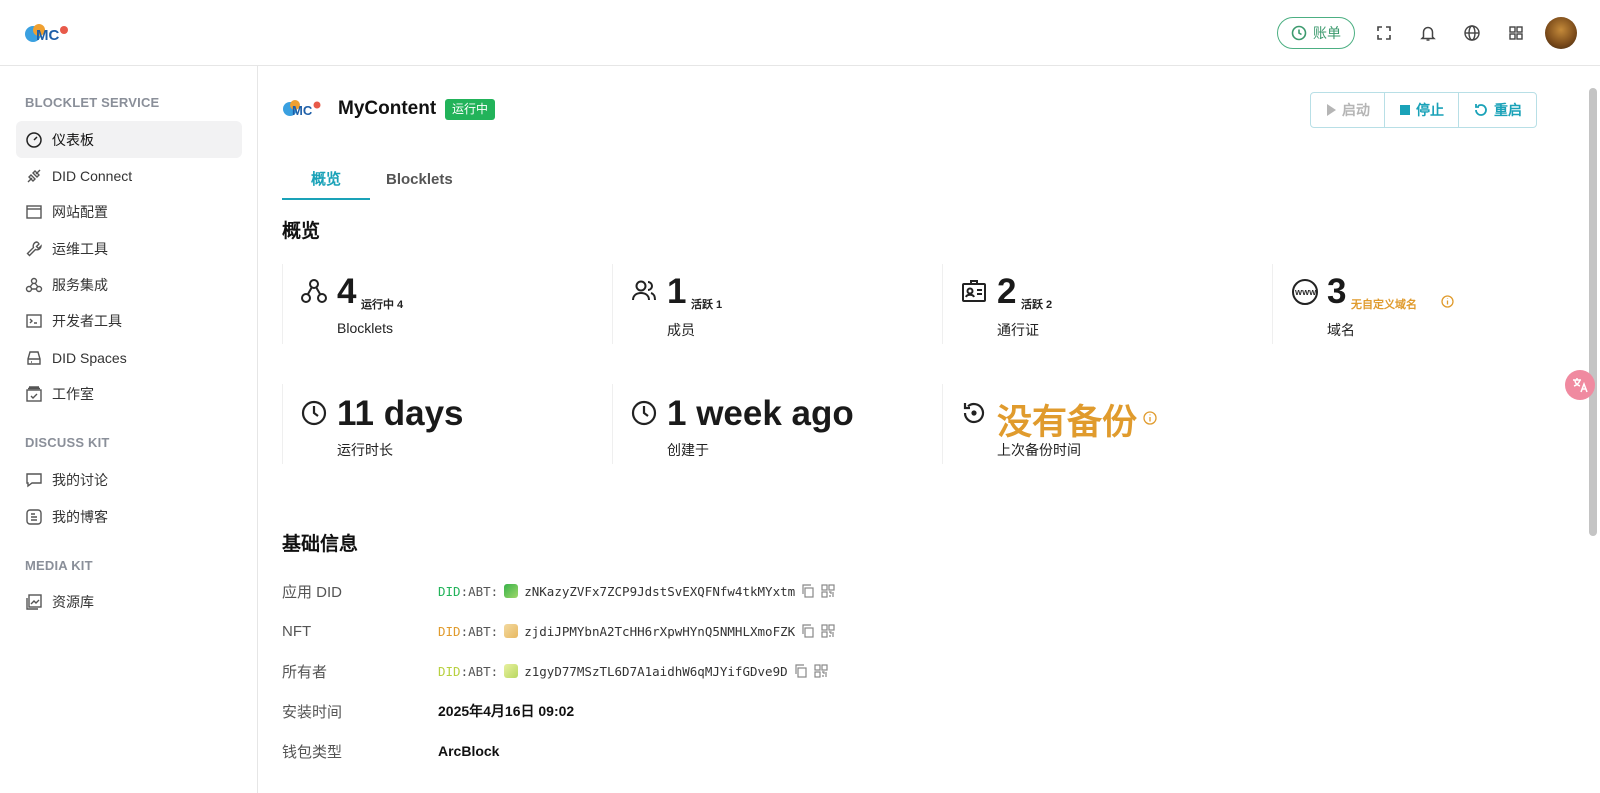 Image resolution: width=1600 pixels, height=793 pixels. I want to click on user-avatar, so click(1561, 33).